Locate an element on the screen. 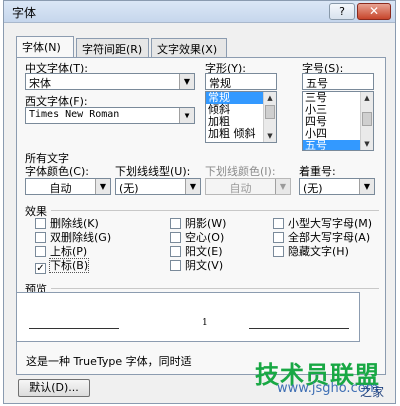 This screenshot has height=406, width=400. underline-style-value: (无) is located at coordinates (129, 188).